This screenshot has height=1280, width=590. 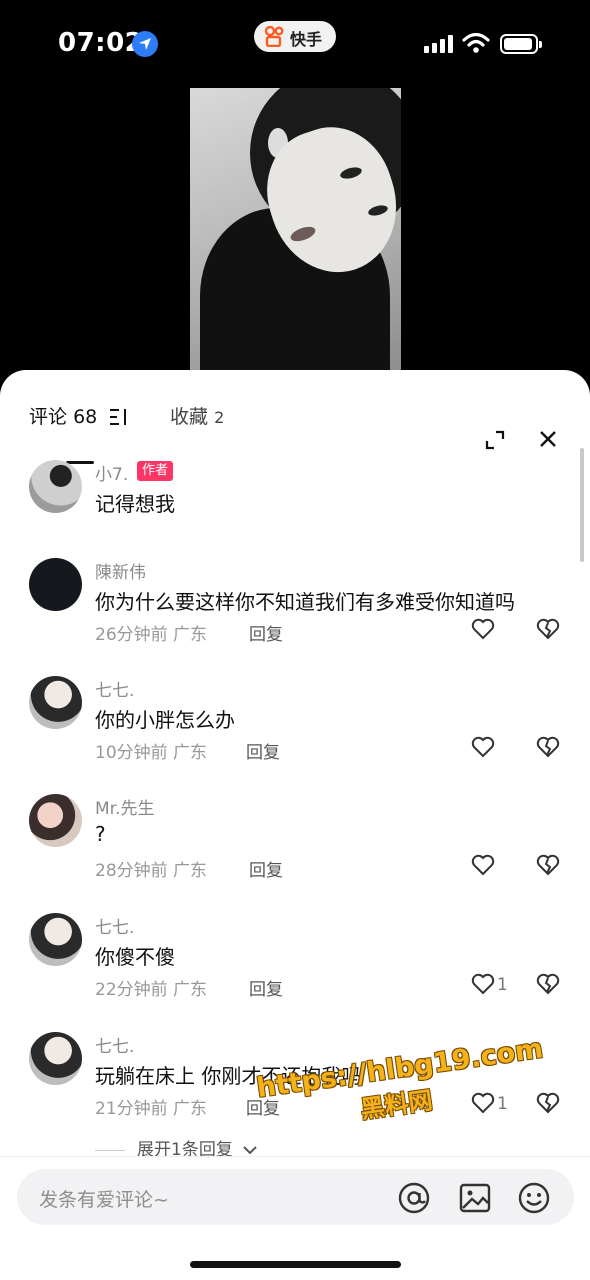 What do you see at coordinates (295, 849) in the screenshot?
I see `comment-item: Mr.先生 ? 28分钟前 广东 回复` at bounding box center [295, 849].